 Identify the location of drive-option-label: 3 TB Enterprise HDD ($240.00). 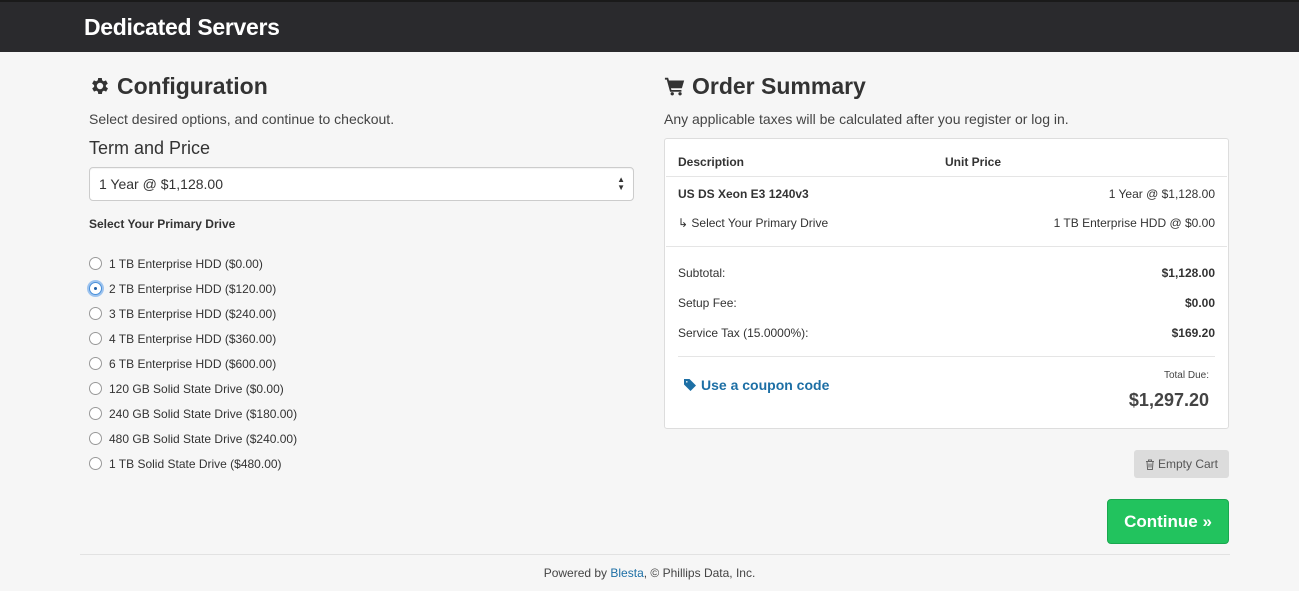
(193, 313).